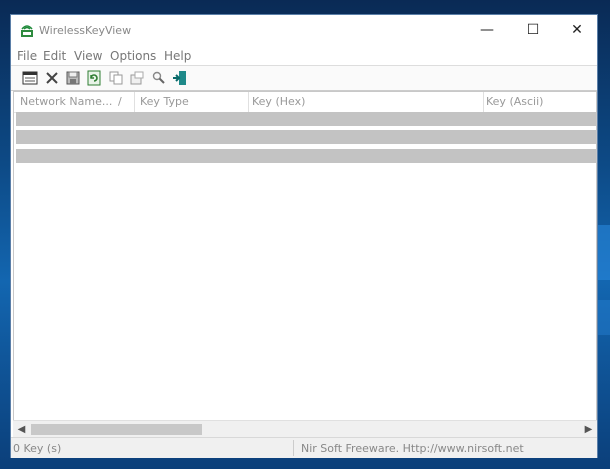  I want to click on wifi-key-app-icon, so click(27, 30).